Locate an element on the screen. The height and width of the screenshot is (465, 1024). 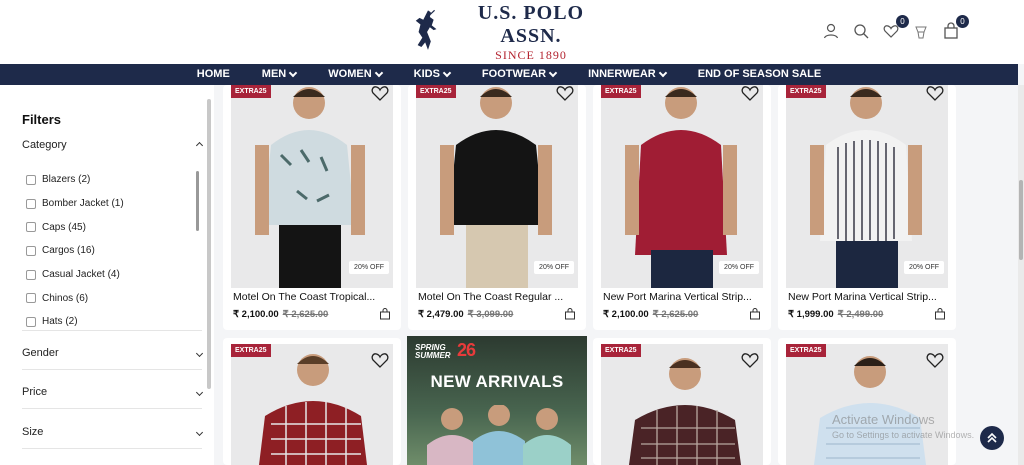
nav-home: HOME is located at coordinates (213, 74).